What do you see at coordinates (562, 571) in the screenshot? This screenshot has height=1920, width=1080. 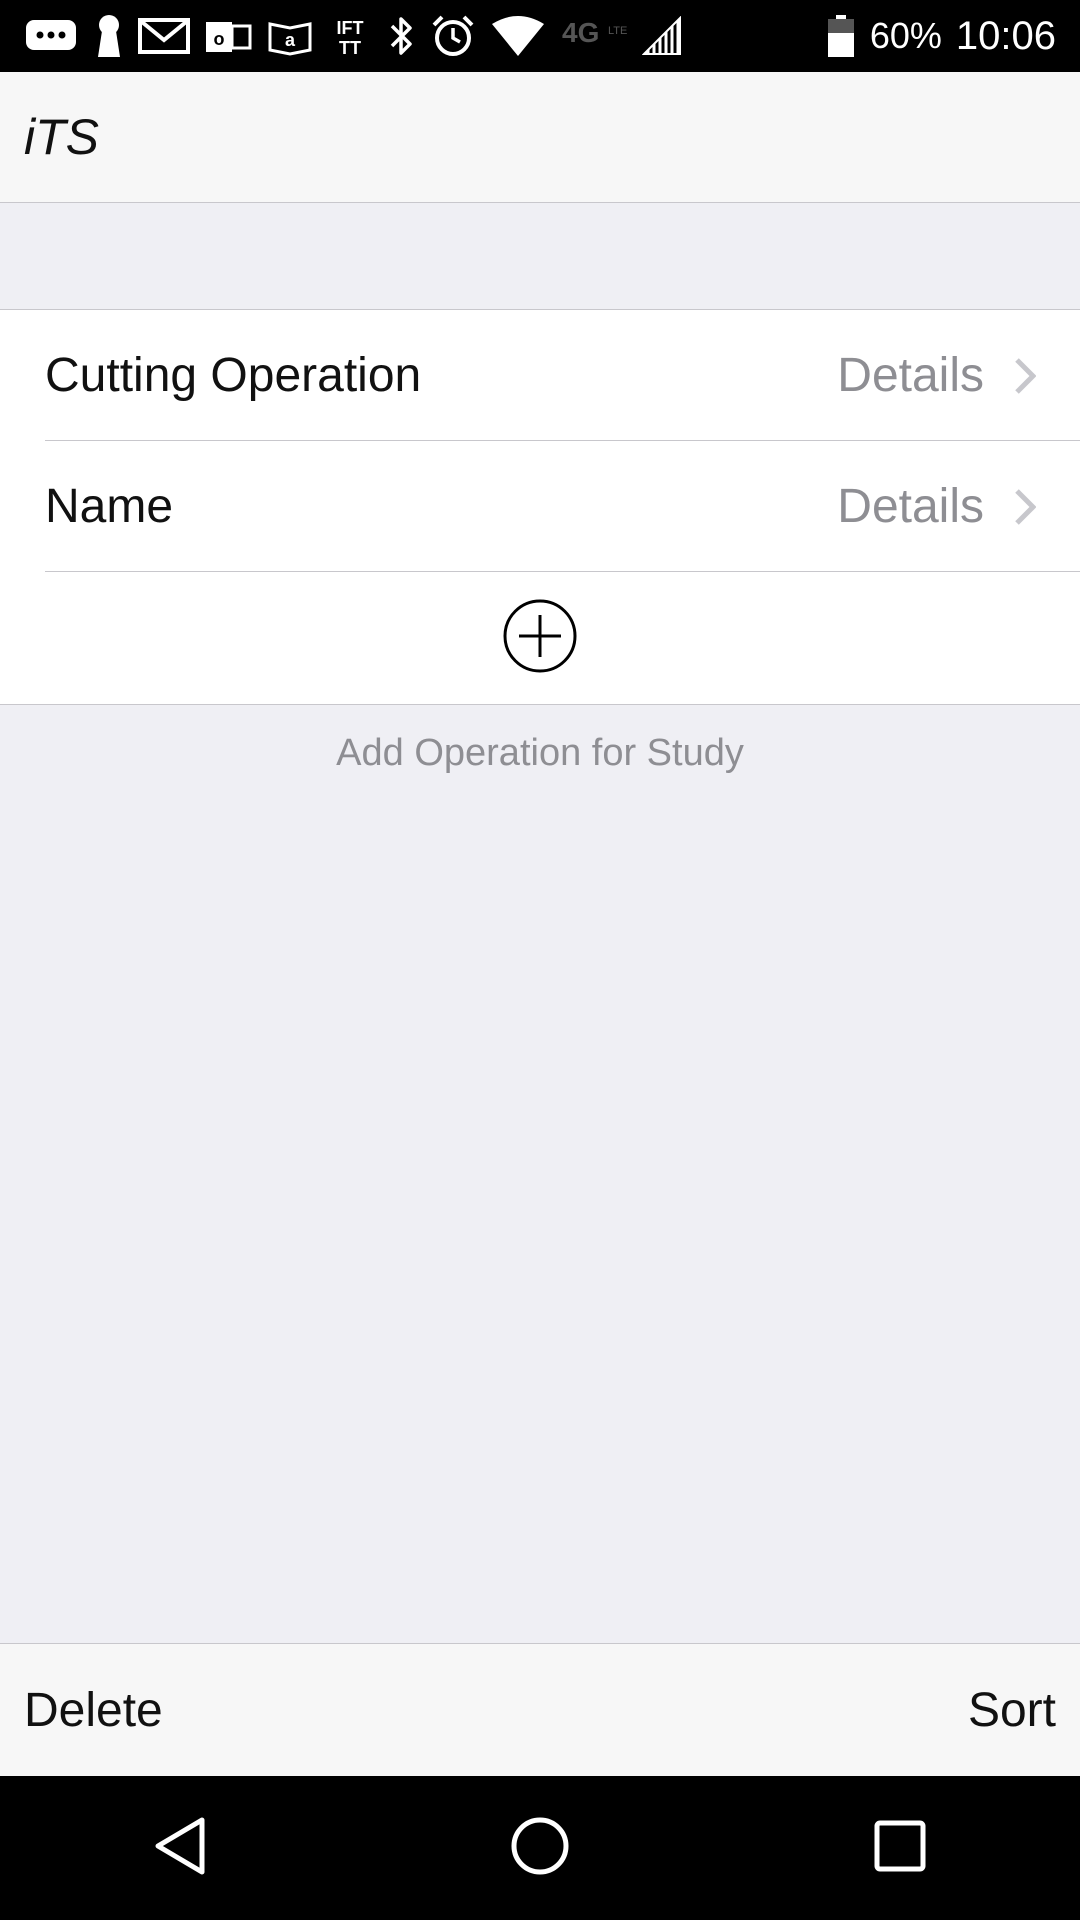 I see `row-separator` at bounding box center [562, 571].